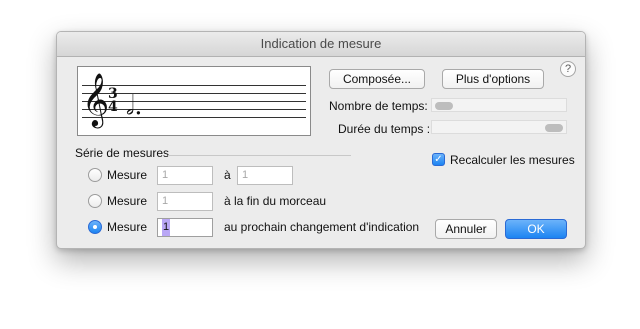  Describe the element at coordinates (227, 175) in the screenshot. I see `to-label: à` at that location.